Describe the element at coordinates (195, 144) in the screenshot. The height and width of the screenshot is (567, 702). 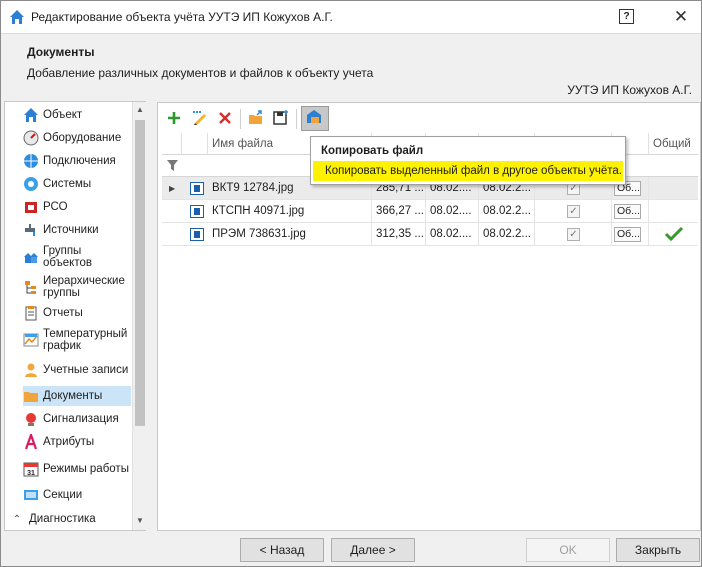
I see `icon-column-header` at that location.